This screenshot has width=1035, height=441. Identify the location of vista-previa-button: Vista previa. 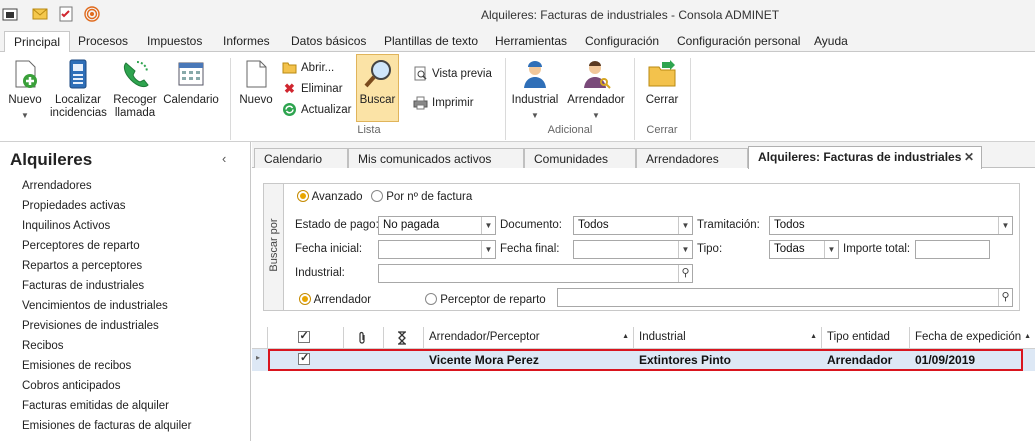
(452, 73).